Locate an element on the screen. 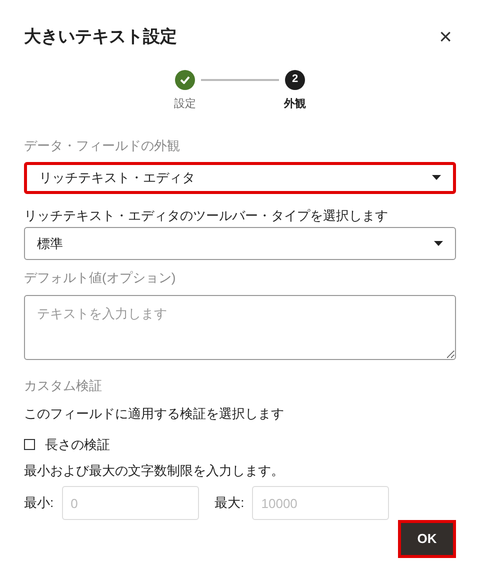 This screenshot has height=580, width=480. section-heading: カスタム検証 is located at coordinates (63, 386).